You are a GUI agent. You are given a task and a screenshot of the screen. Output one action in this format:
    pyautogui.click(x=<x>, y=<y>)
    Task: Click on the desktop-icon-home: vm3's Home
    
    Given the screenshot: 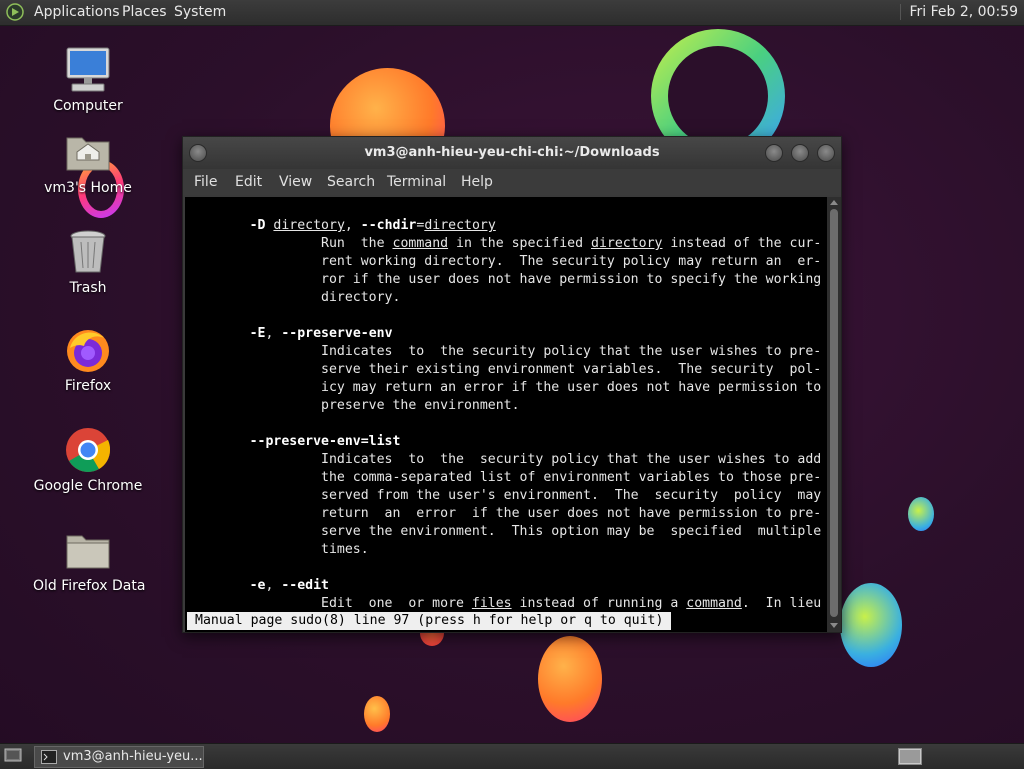 What is the action you would take?
    pyautogui.click(x=88, y=162)
    